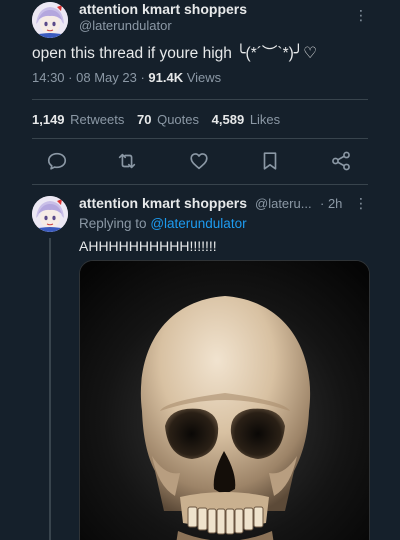  I want to click on replying-to: Replying to @laterundulator, so click(163, 223).